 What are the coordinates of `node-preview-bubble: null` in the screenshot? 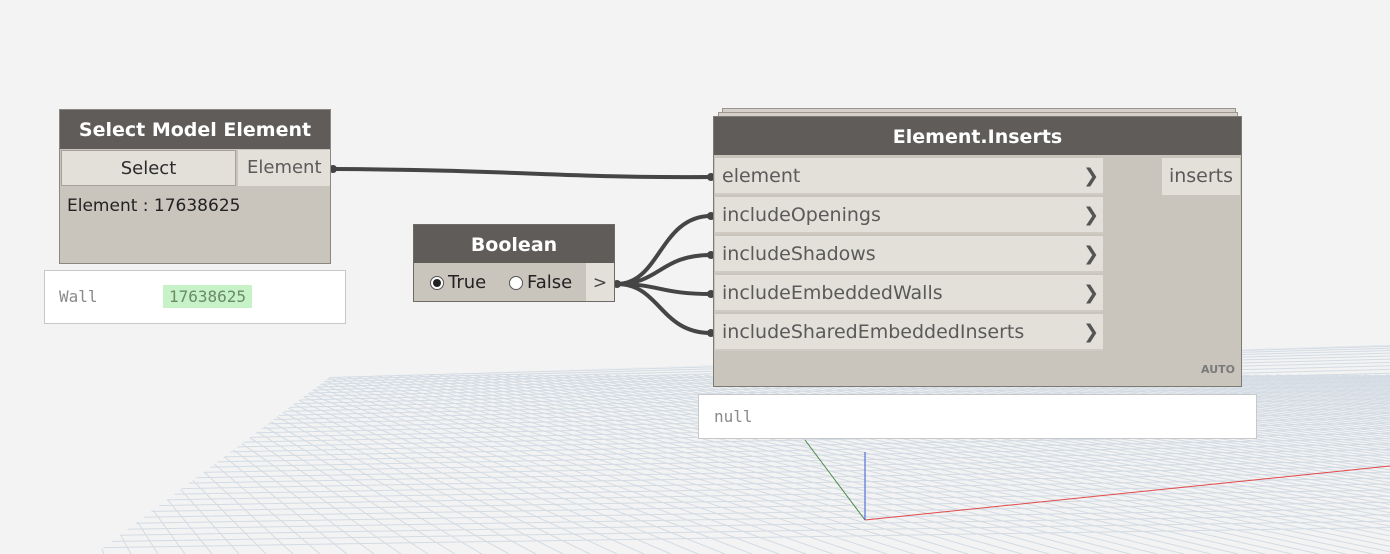 It's located at (977, 416).